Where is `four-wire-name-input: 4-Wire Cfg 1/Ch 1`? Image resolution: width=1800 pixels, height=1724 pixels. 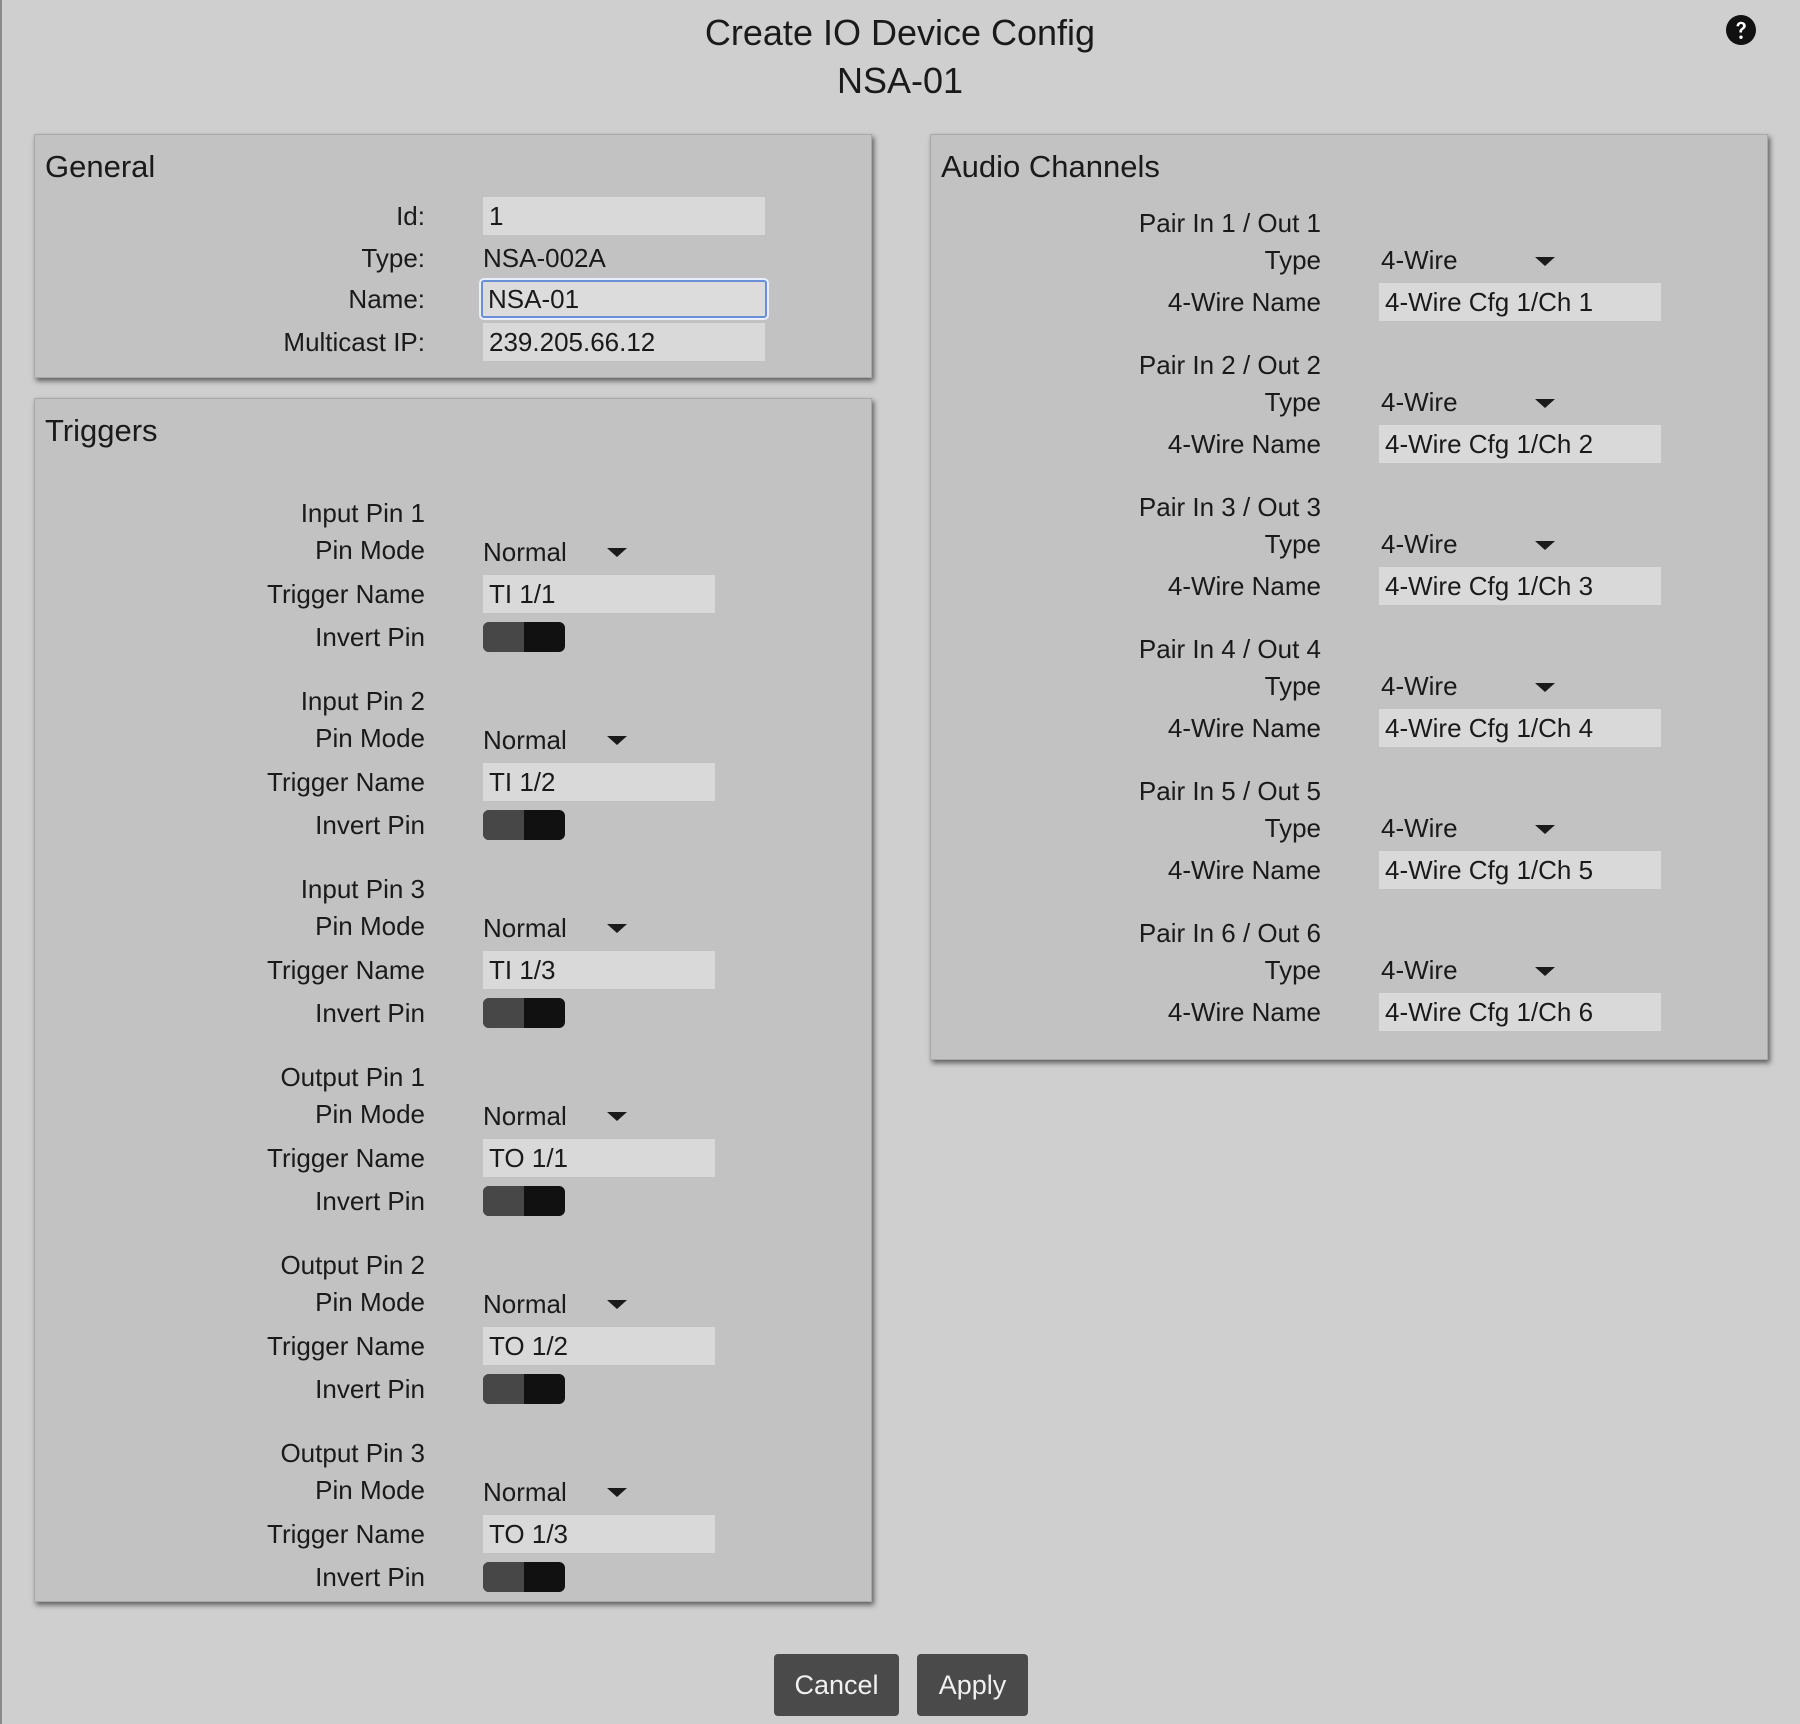 four-wire-name-input: 4-Wire Cfg 1/Ch 1 is located at coordinates (1520, 302).